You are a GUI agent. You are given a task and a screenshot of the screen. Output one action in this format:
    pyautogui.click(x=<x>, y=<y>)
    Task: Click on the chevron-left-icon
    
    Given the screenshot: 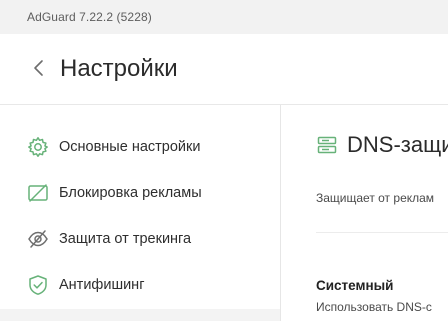 What is the action you would take?
    pyautogui.click(x=38, y=68)
    